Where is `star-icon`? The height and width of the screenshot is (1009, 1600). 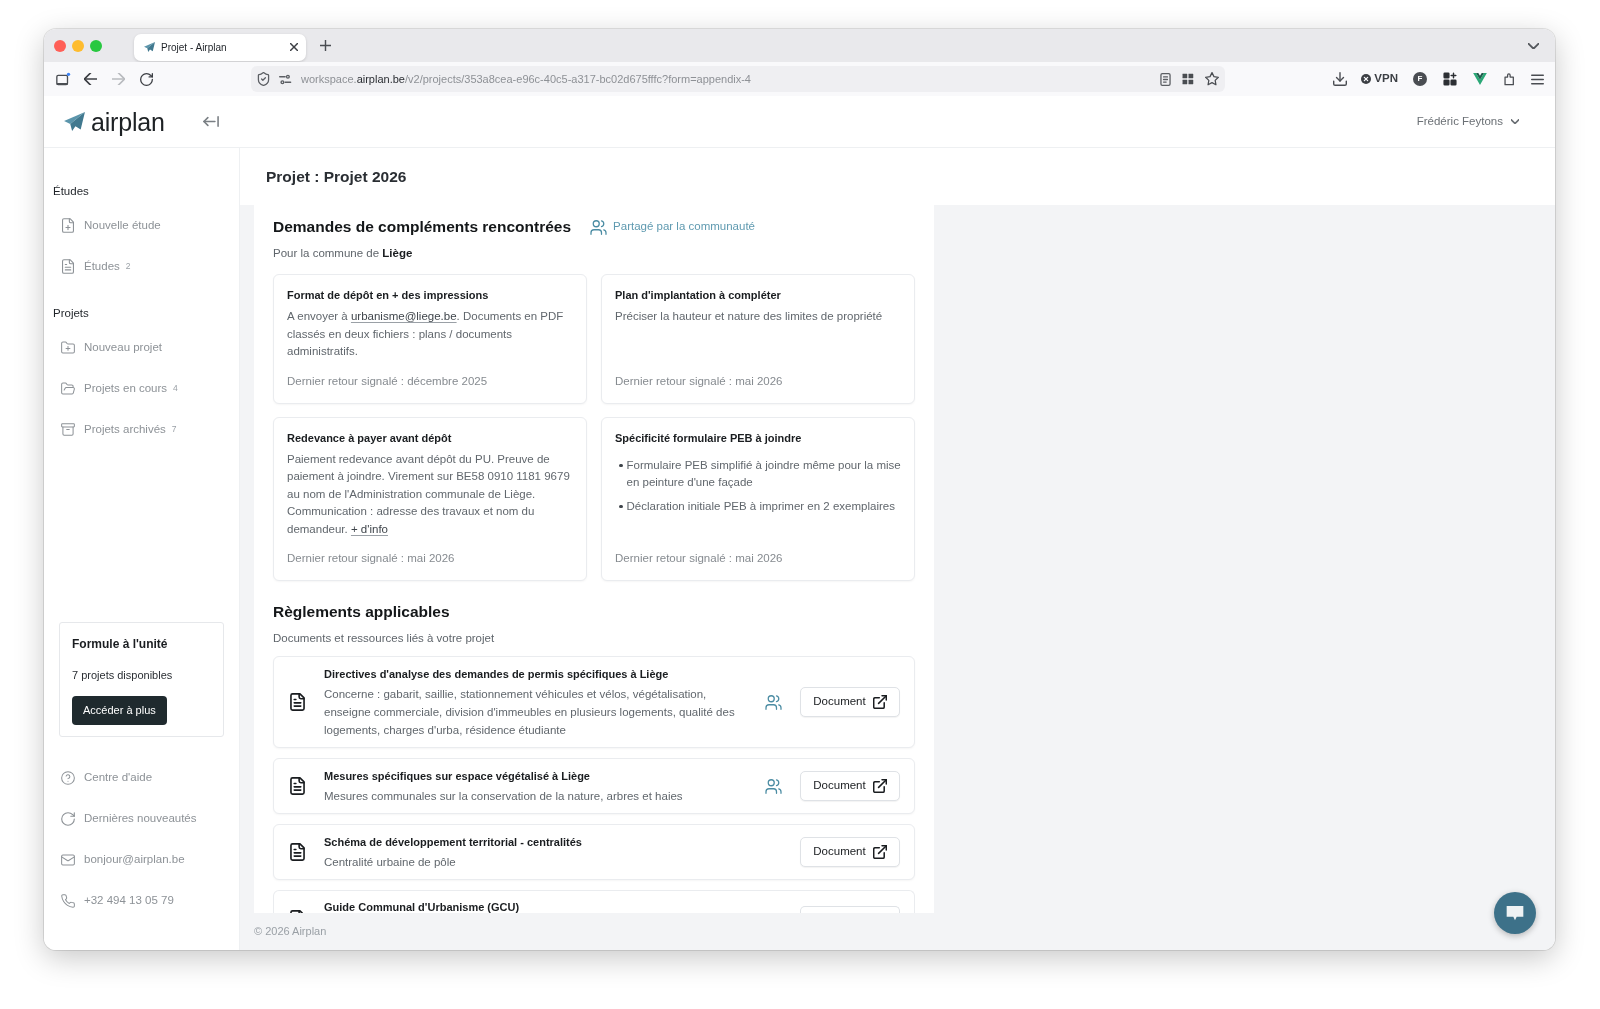 star-icon is located at coordinates (1212, 79).